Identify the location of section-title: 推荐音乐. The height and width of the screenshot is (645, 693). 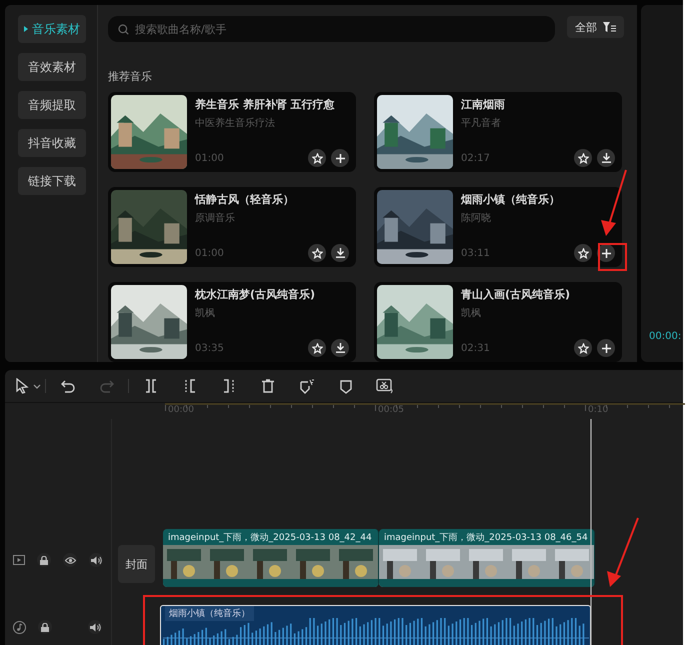
(130, 76).